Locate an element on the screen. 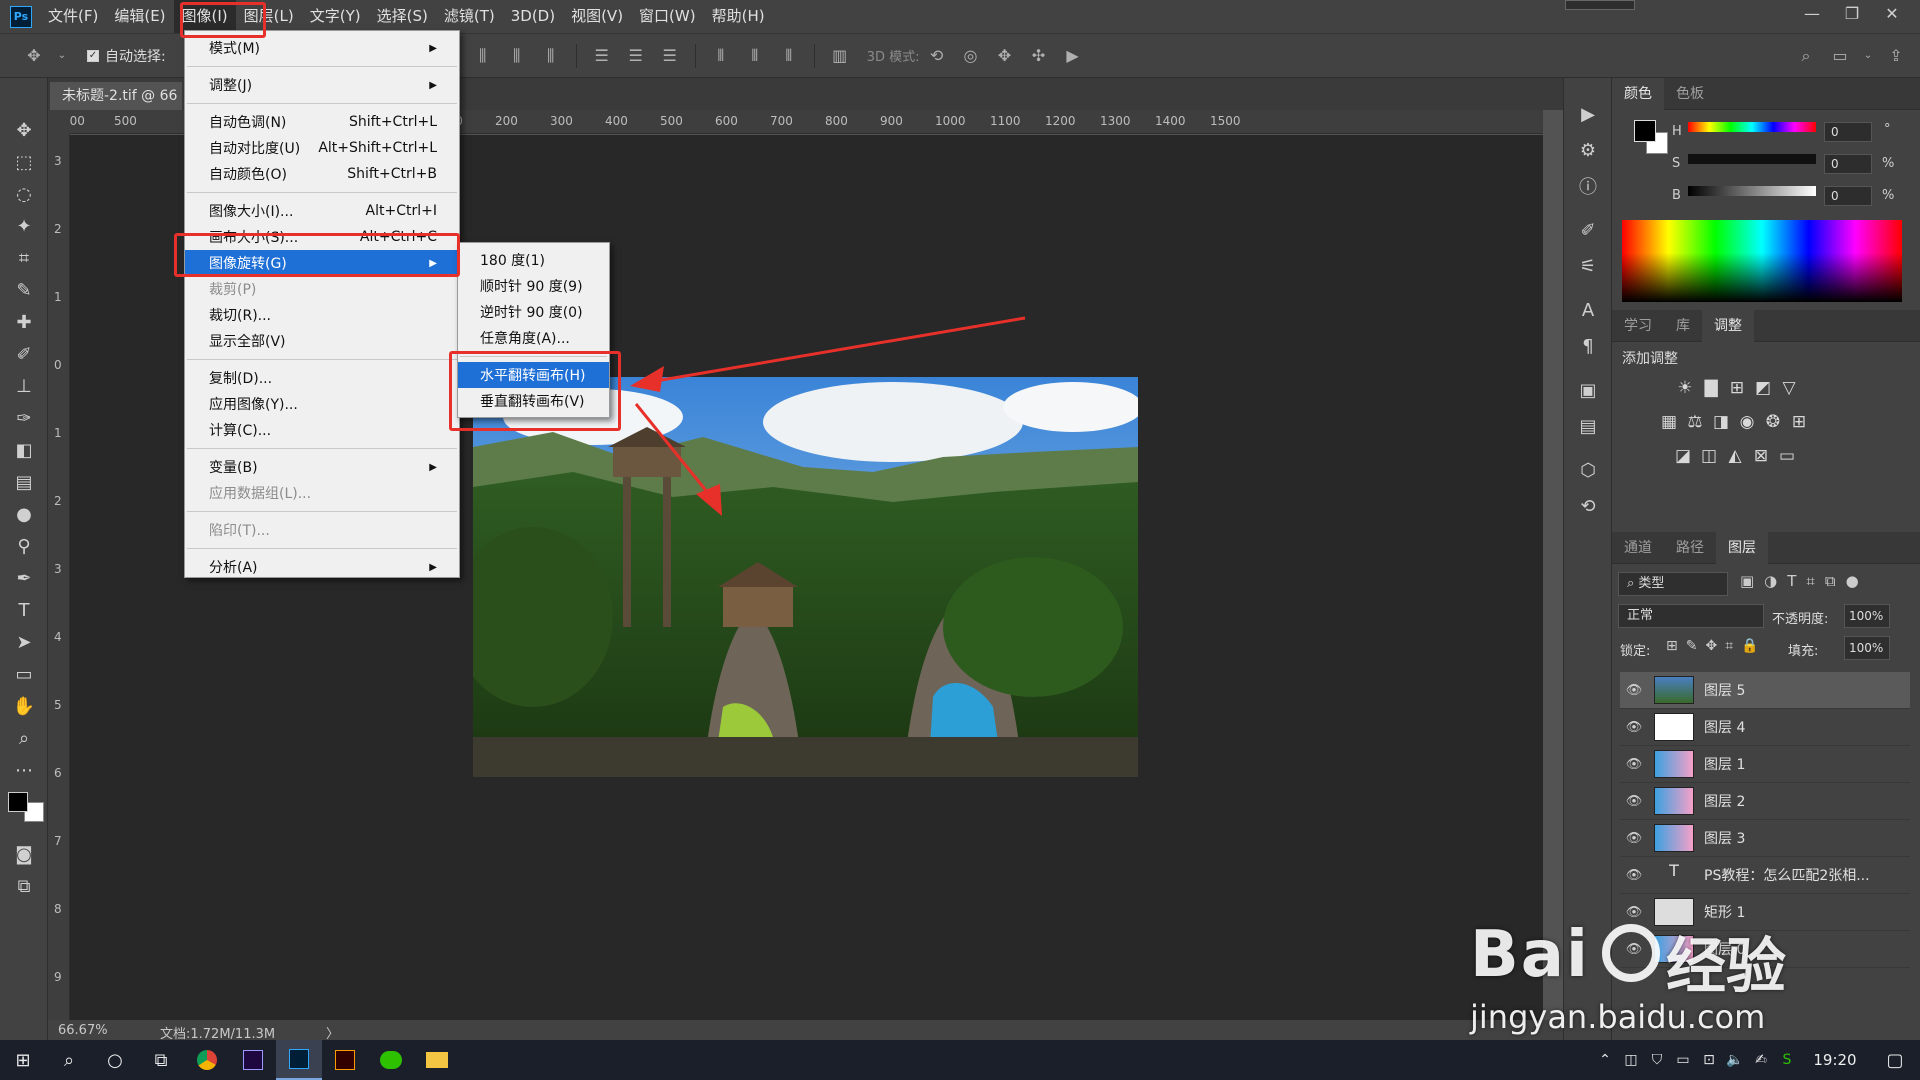 The width and height of the screenshot is (1920, 1080). layer-row: 👁 图层 2 is located at coordinates (1765, 801).